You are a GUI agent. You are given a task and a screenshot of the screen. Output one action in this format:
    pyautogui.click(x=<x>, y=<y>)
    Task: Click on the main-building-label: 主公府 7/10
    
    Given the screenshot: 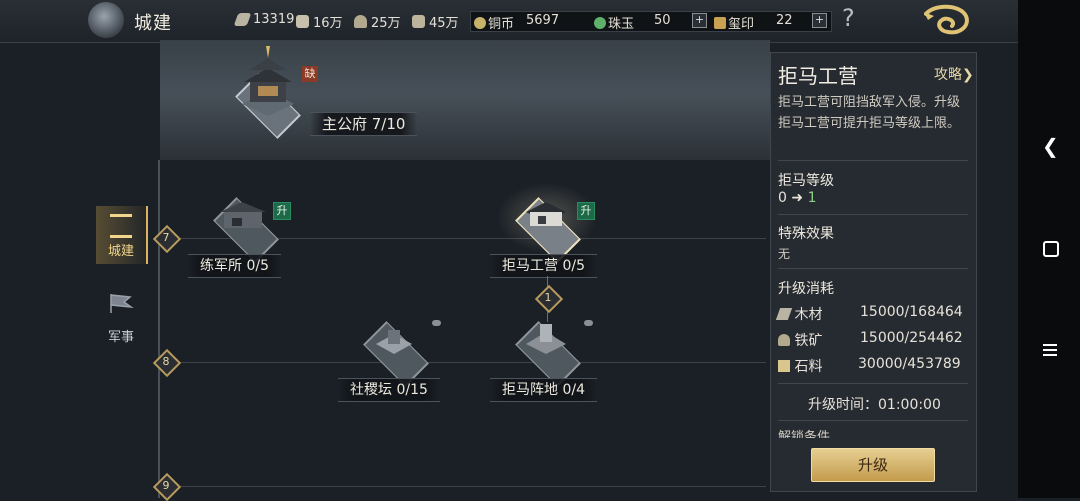 What is the action you would take?
    pyautogui.click(x=364, y=124)
    